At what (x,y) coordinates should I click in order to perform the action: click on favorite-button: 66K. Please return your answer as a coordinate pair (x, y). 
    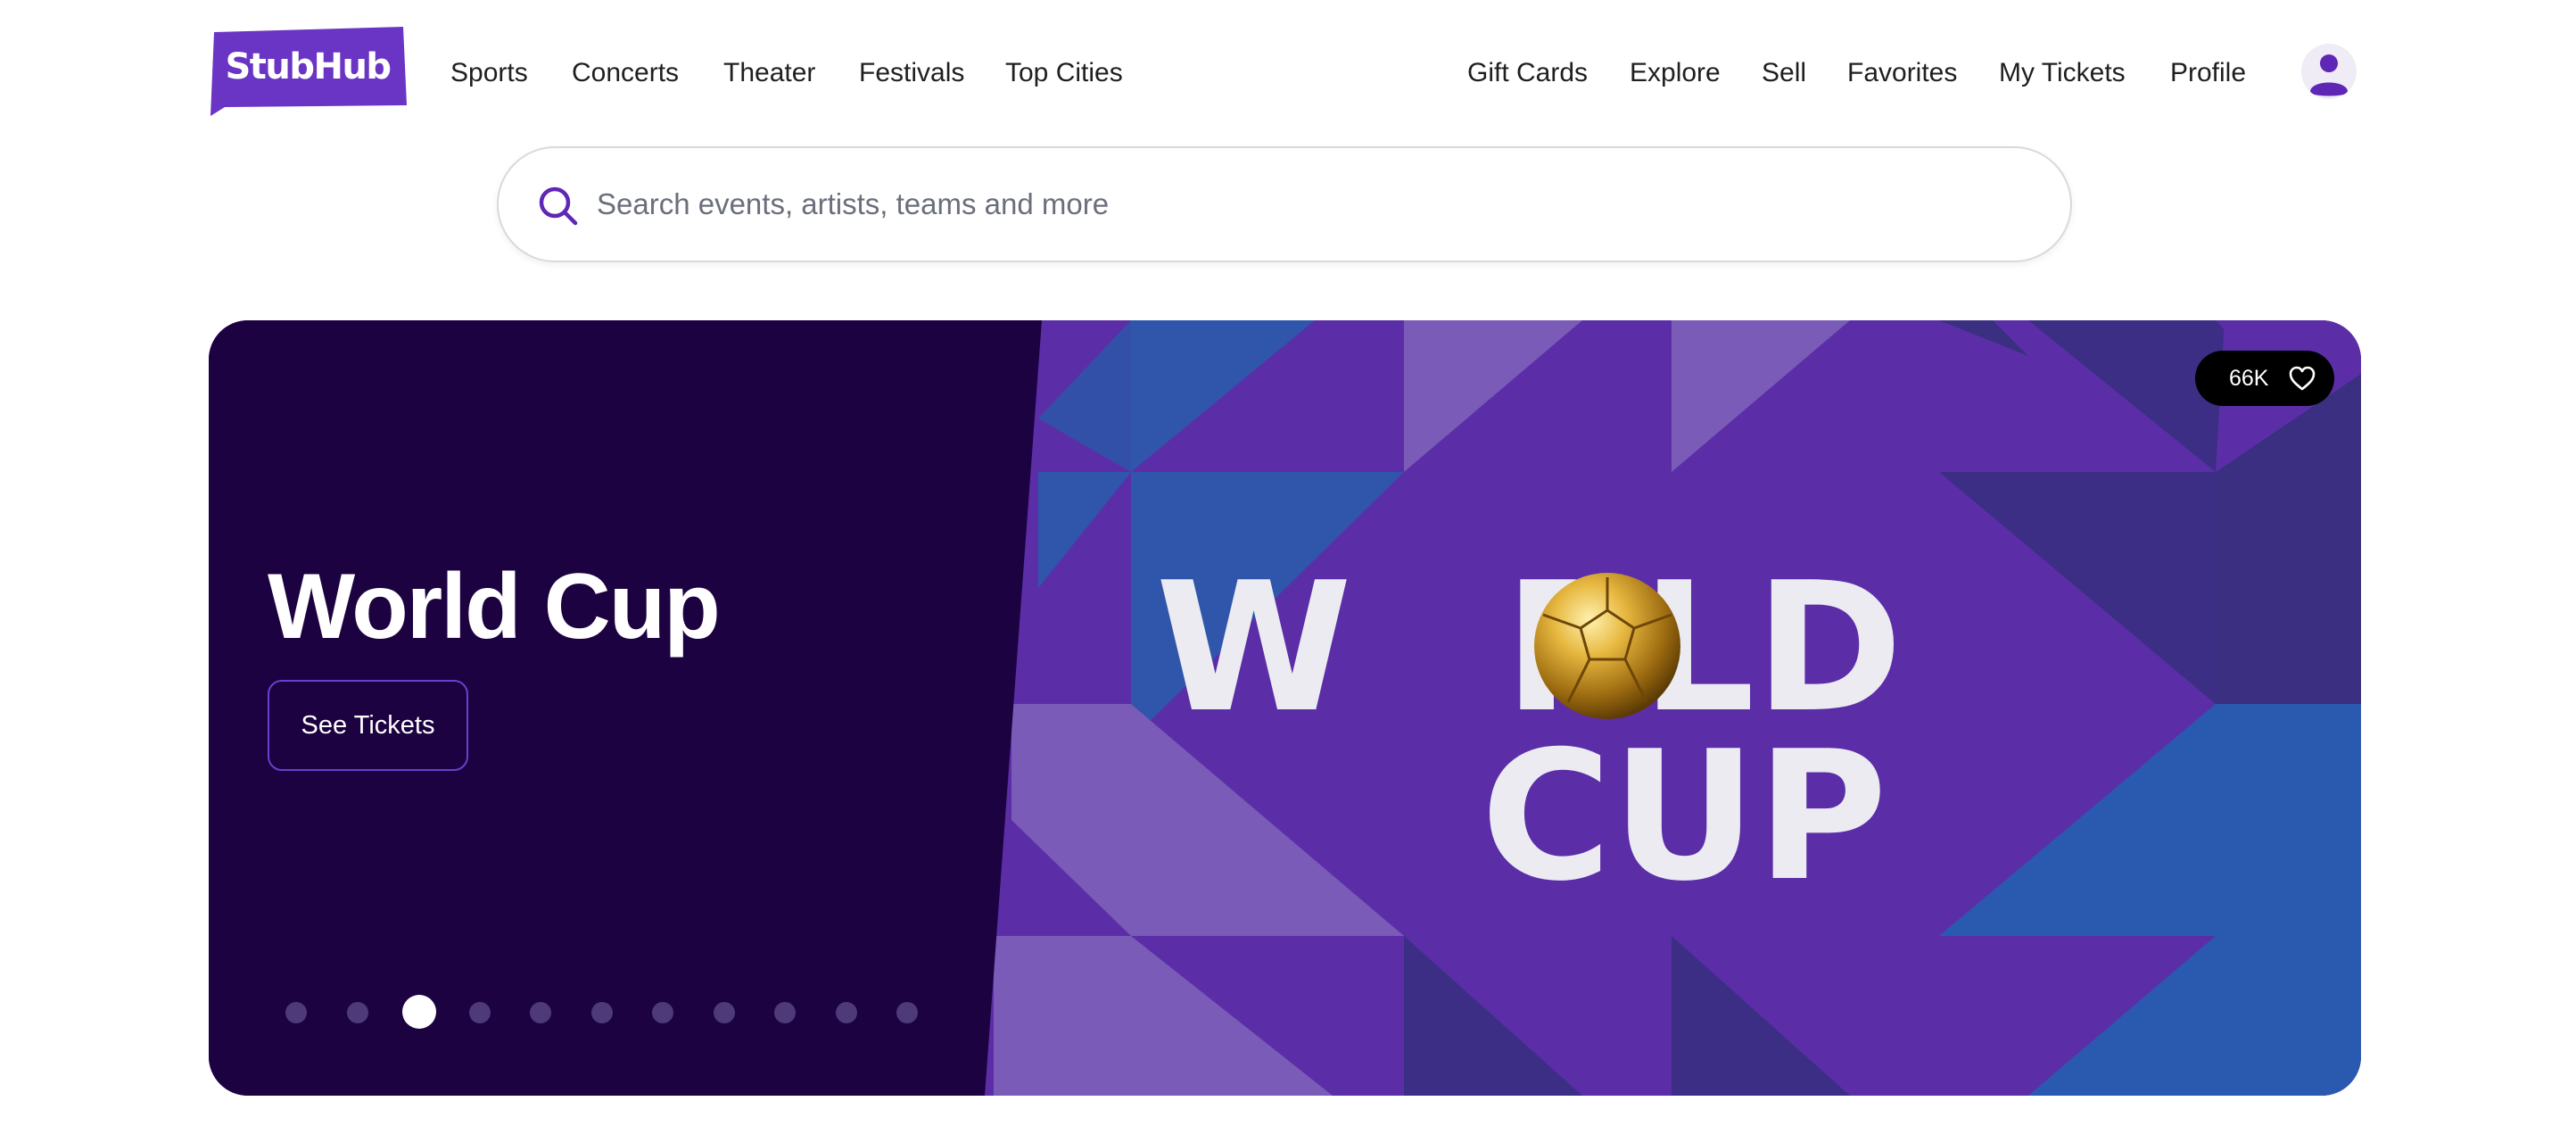
    Looking at the image, I should click on (2265, 378).